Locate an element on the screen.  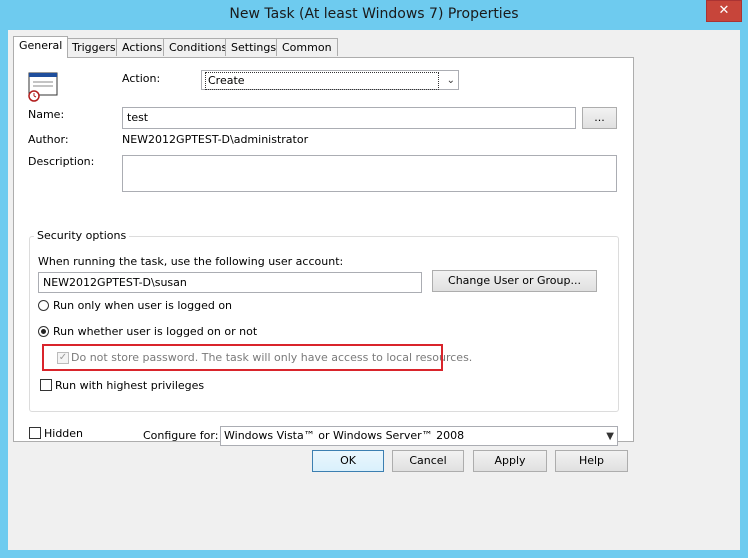
highest-privileges-checkbox is located at coordinates (46, 385).